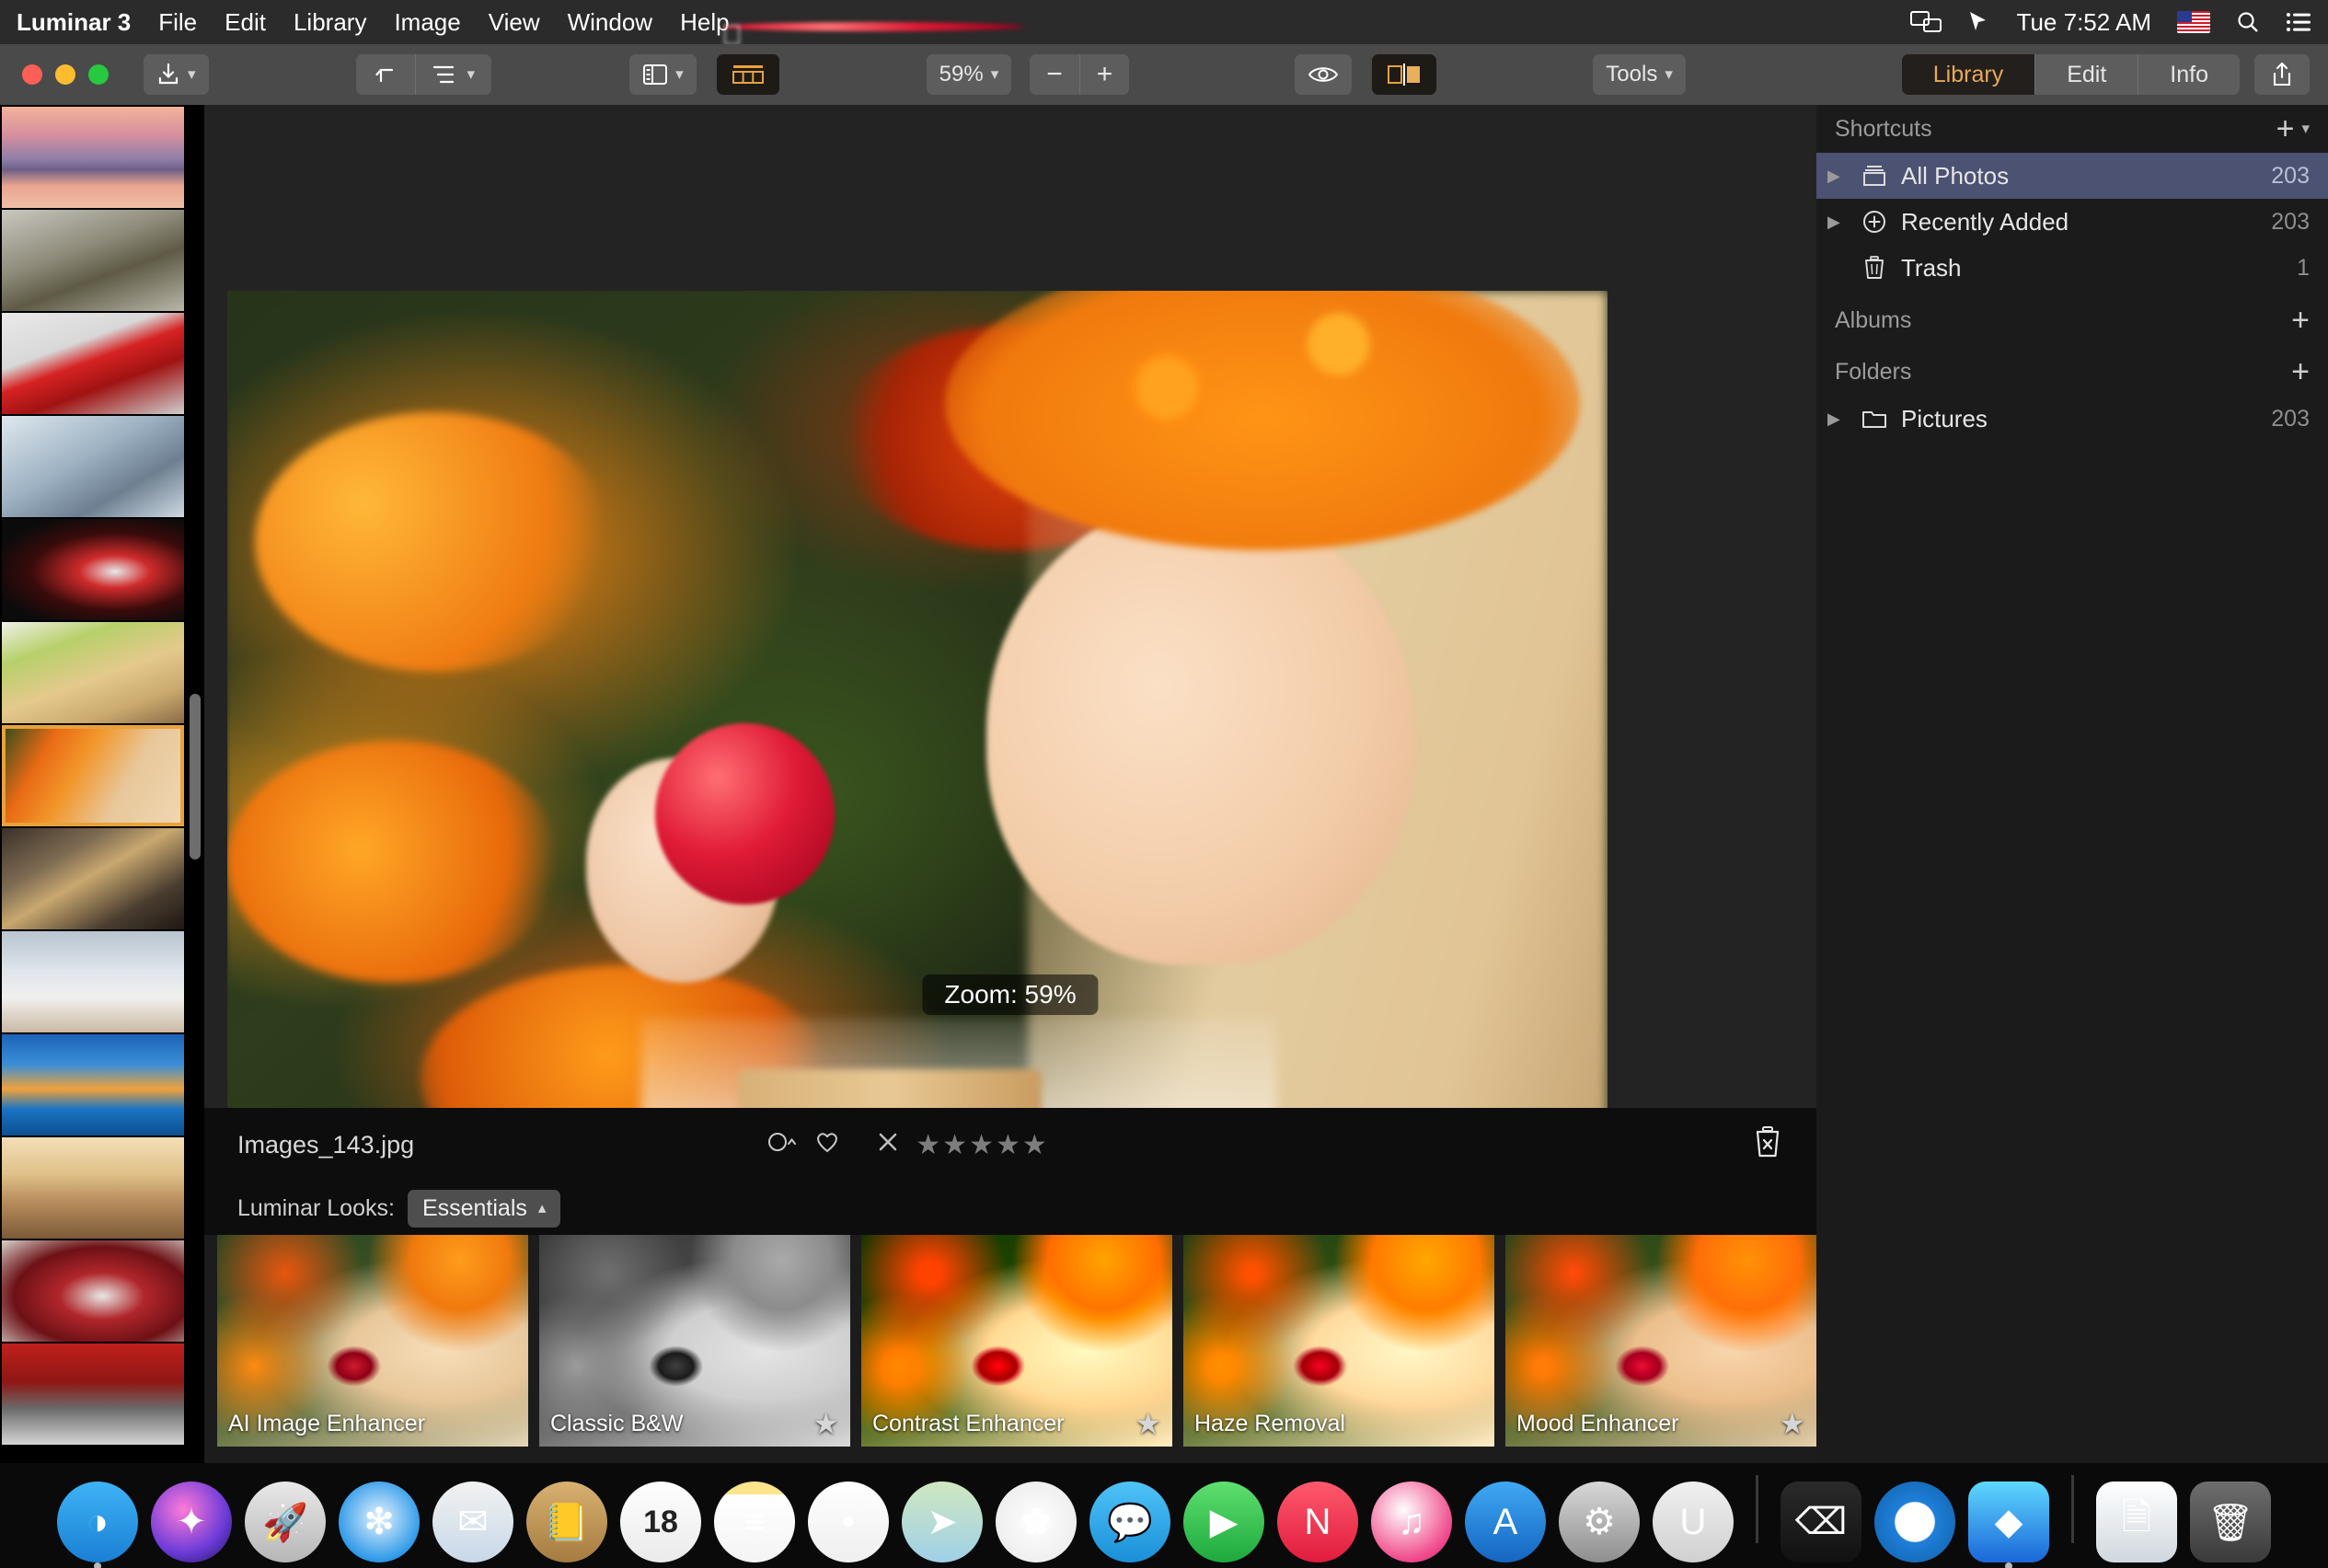 The height and width of the screenshot is (1568, 2328). I want to click on macos-dock: ◑ ✦ 🚀 ❇ ✉ 📒 18 ≡ • ➤ ✿ 💬 ▶ N ♫ A ⚙ U ⌫ ⓘ ◆ 🗎 🗑, so click(1164, 1515).